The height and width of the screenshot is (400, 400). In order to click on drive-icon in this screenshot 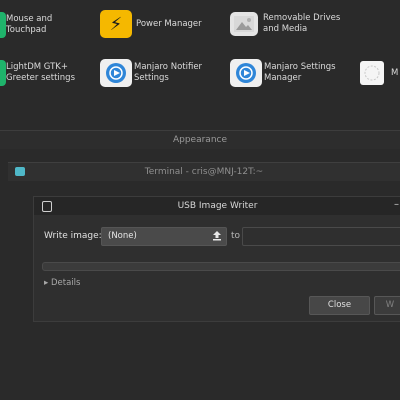, I will do `click(244, 24)`.